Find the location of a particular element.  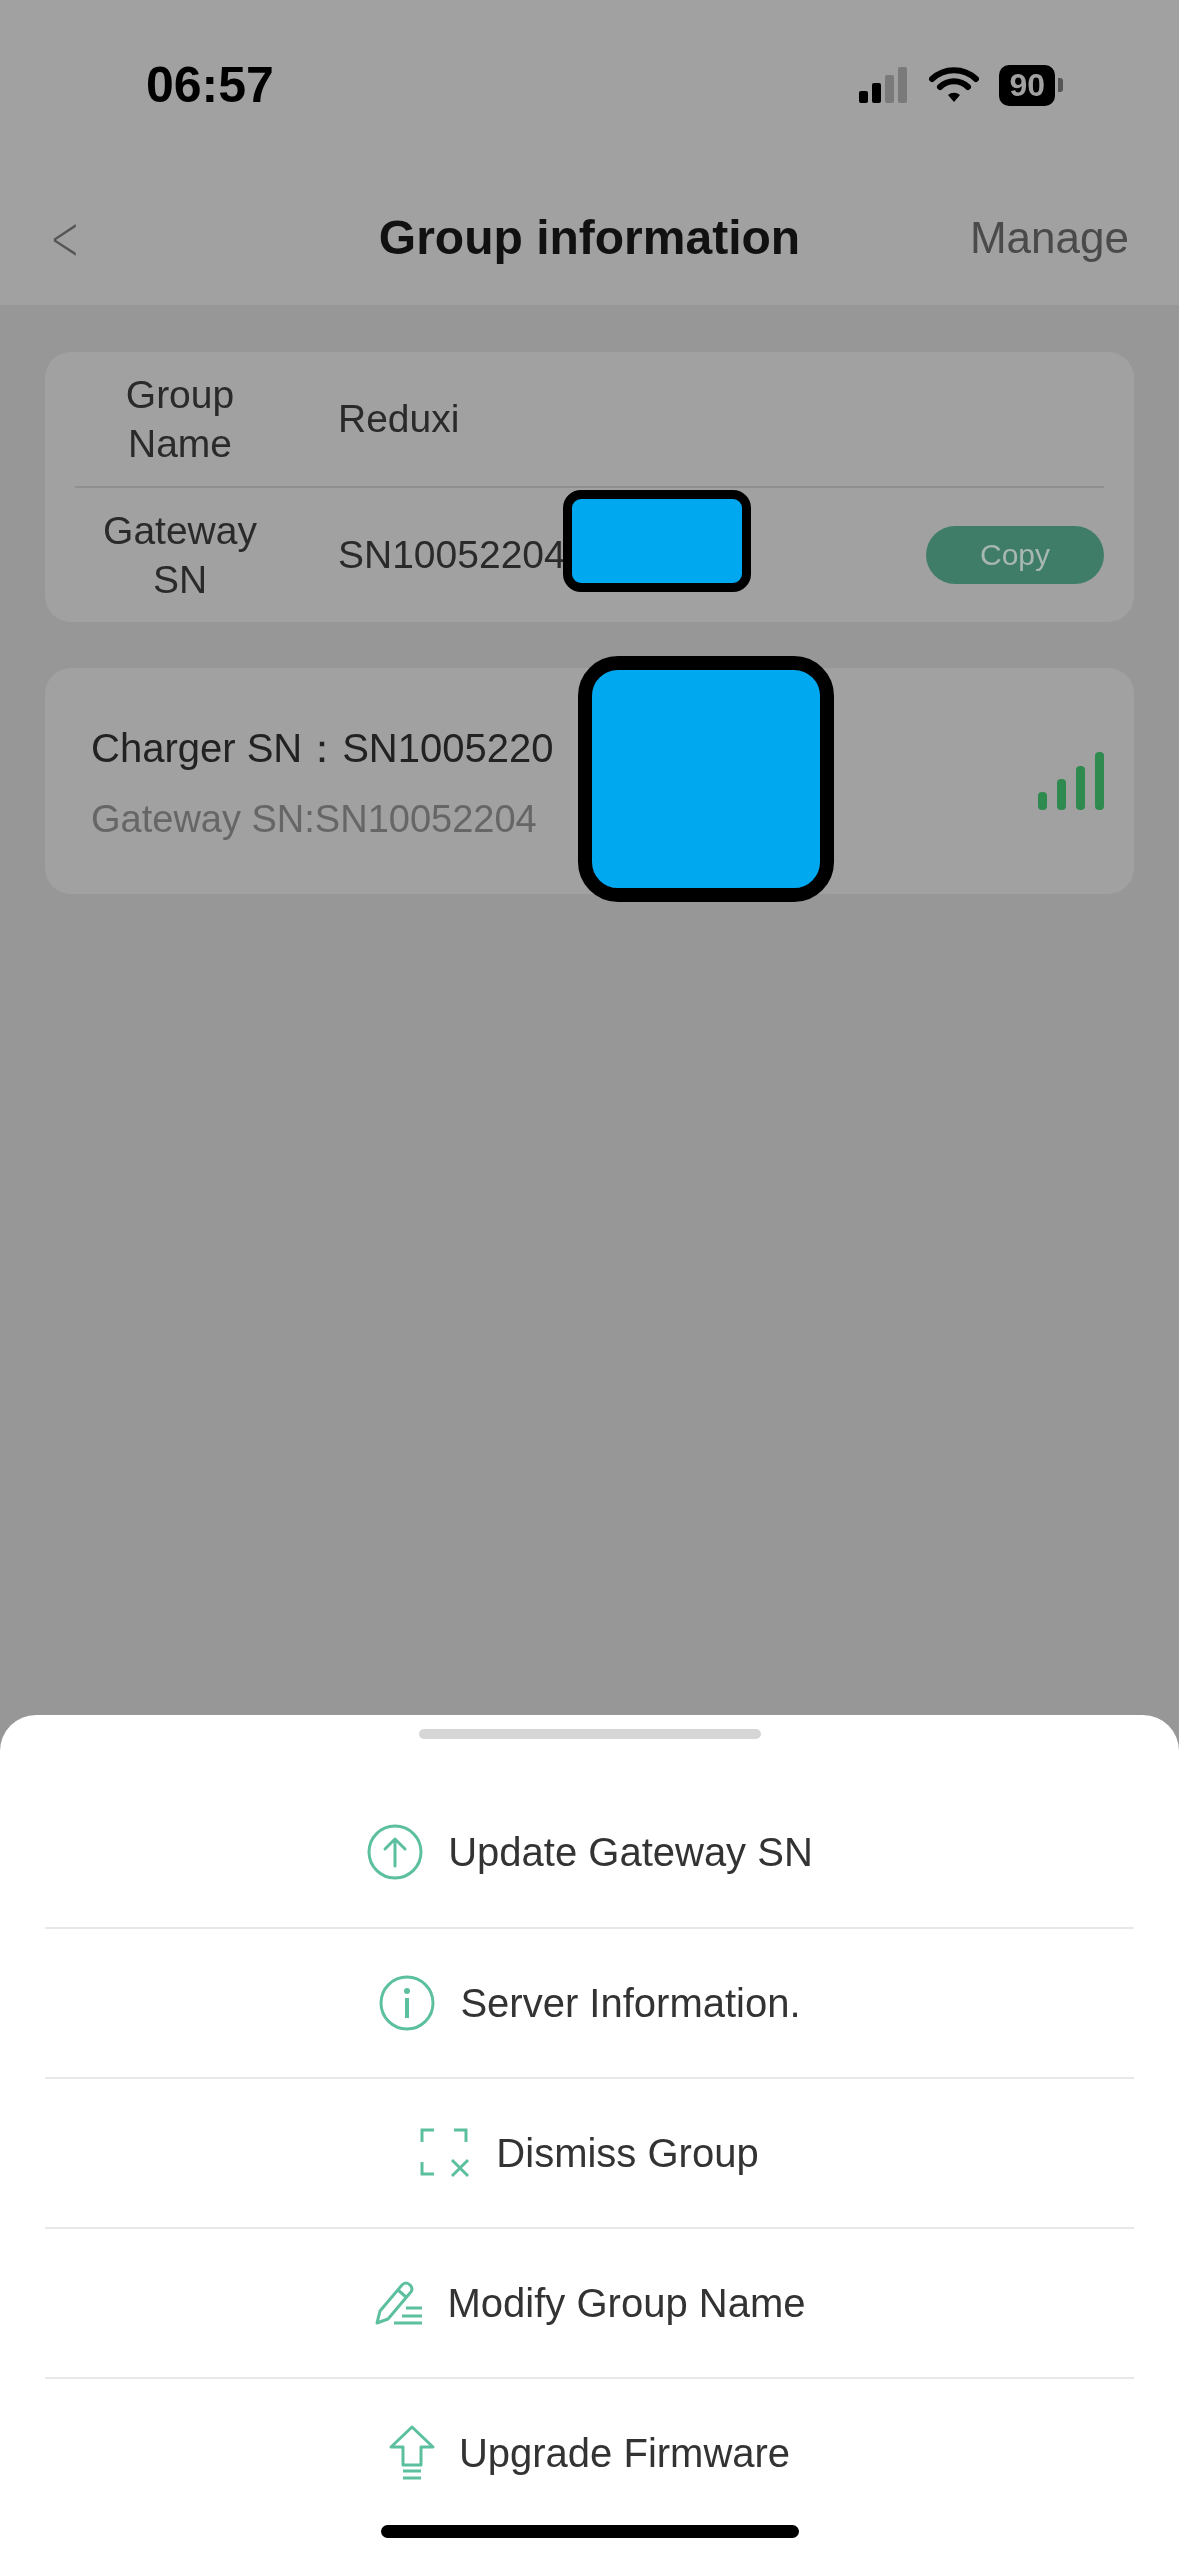

field-value: SN10052204 is located at coordinates (452, 555).